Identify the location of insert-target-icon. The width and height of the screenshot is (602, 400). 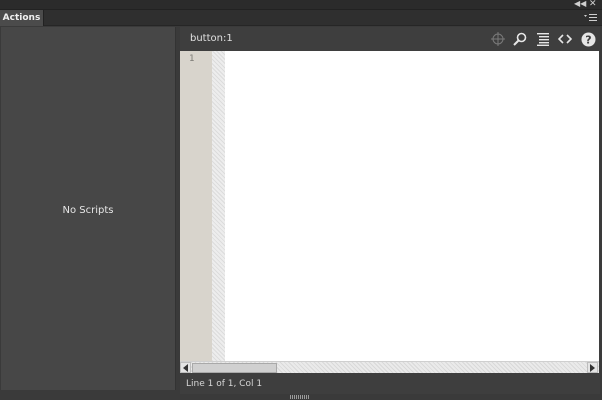
(498, 39).